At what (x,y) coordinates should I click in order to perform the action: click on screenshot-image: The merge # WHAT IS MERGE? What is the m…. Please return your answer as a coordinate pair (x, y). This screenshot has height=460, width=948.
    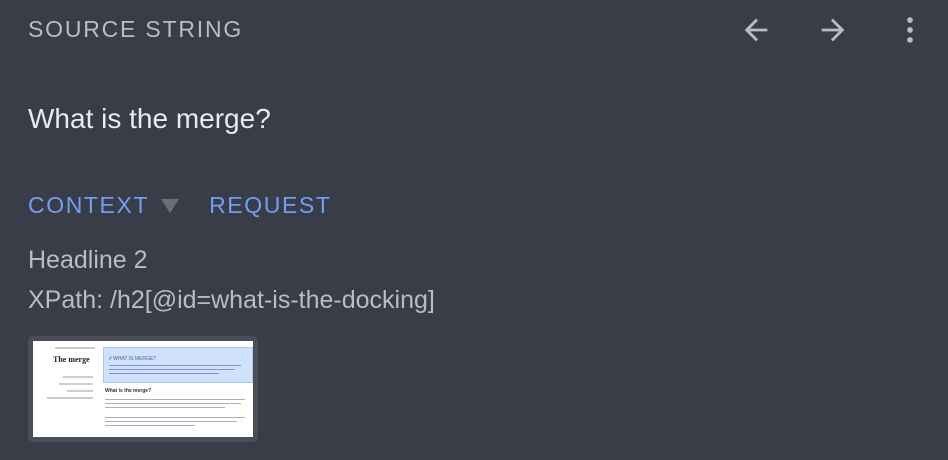
    Looking at the image, I should click on (143, 389).